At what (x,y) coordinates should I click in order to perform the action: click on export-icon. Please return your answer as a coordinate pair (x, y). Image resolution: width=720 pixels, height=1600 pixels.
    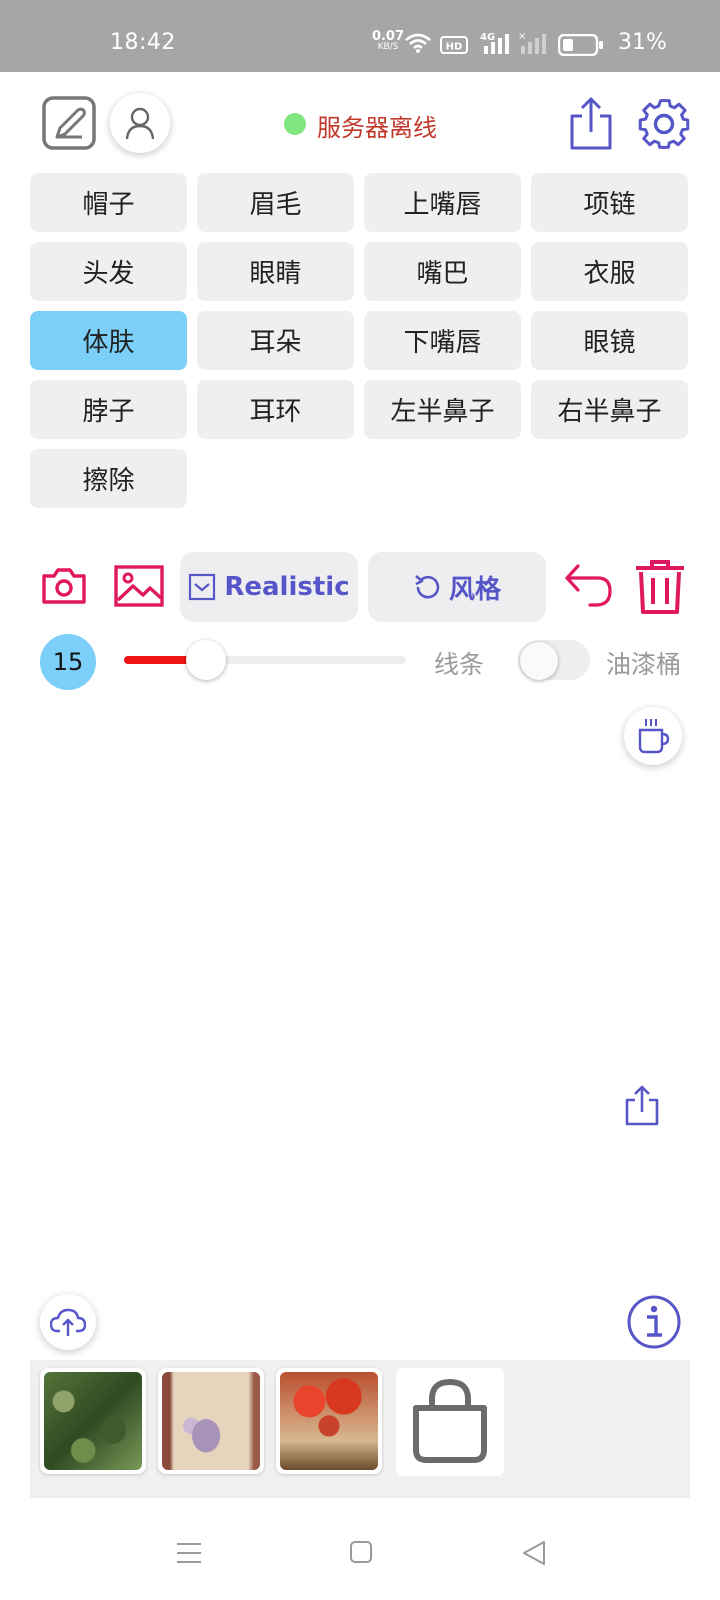
    Looking at the image, I should click on (591, 123).